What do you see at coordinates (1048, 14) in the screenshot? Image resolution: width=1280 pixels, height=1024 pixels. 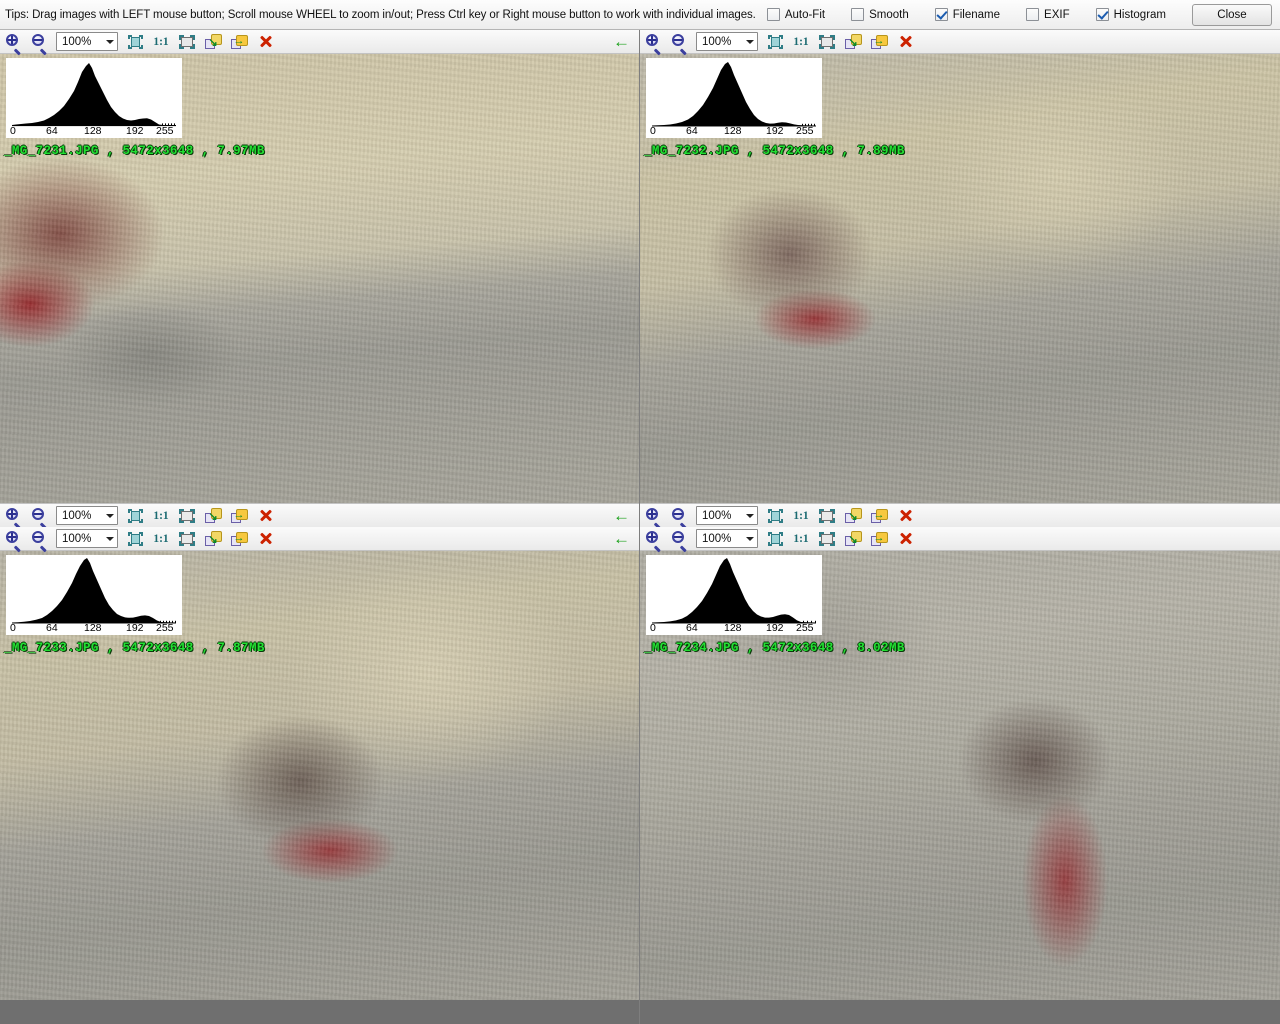 I see `checkbox-exif: EXIF` at bounding box center [1048, 14].